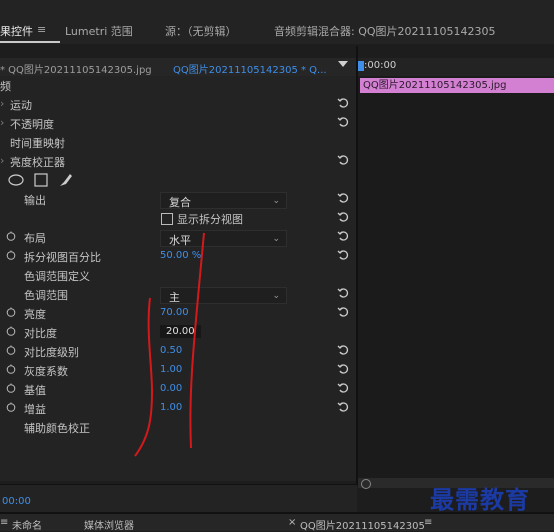 This screenshot has height=532, width=554. What do you see at coordinates (99, 31) in the screenshot?
I see `tab-lumetri-scopes: Lumetri 范围` at bounding box center [99, 31].